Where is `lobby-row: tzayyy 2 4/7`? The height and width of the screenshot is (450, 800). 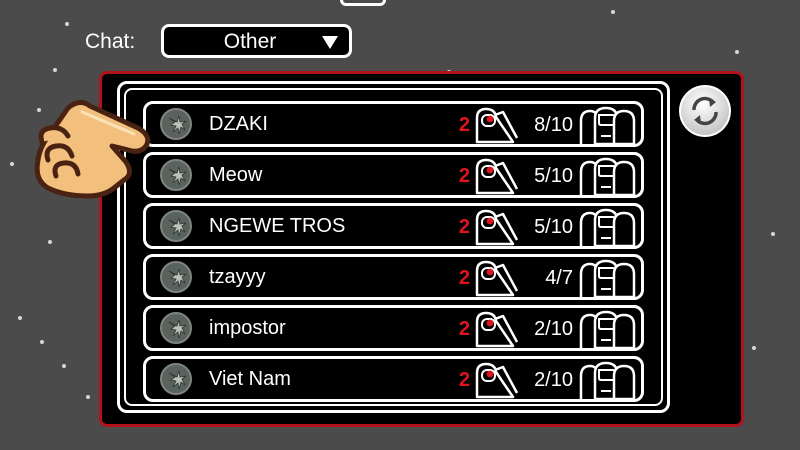 lobby-row: tzayyy 2 4/7 is located at coordinates (393, 277).